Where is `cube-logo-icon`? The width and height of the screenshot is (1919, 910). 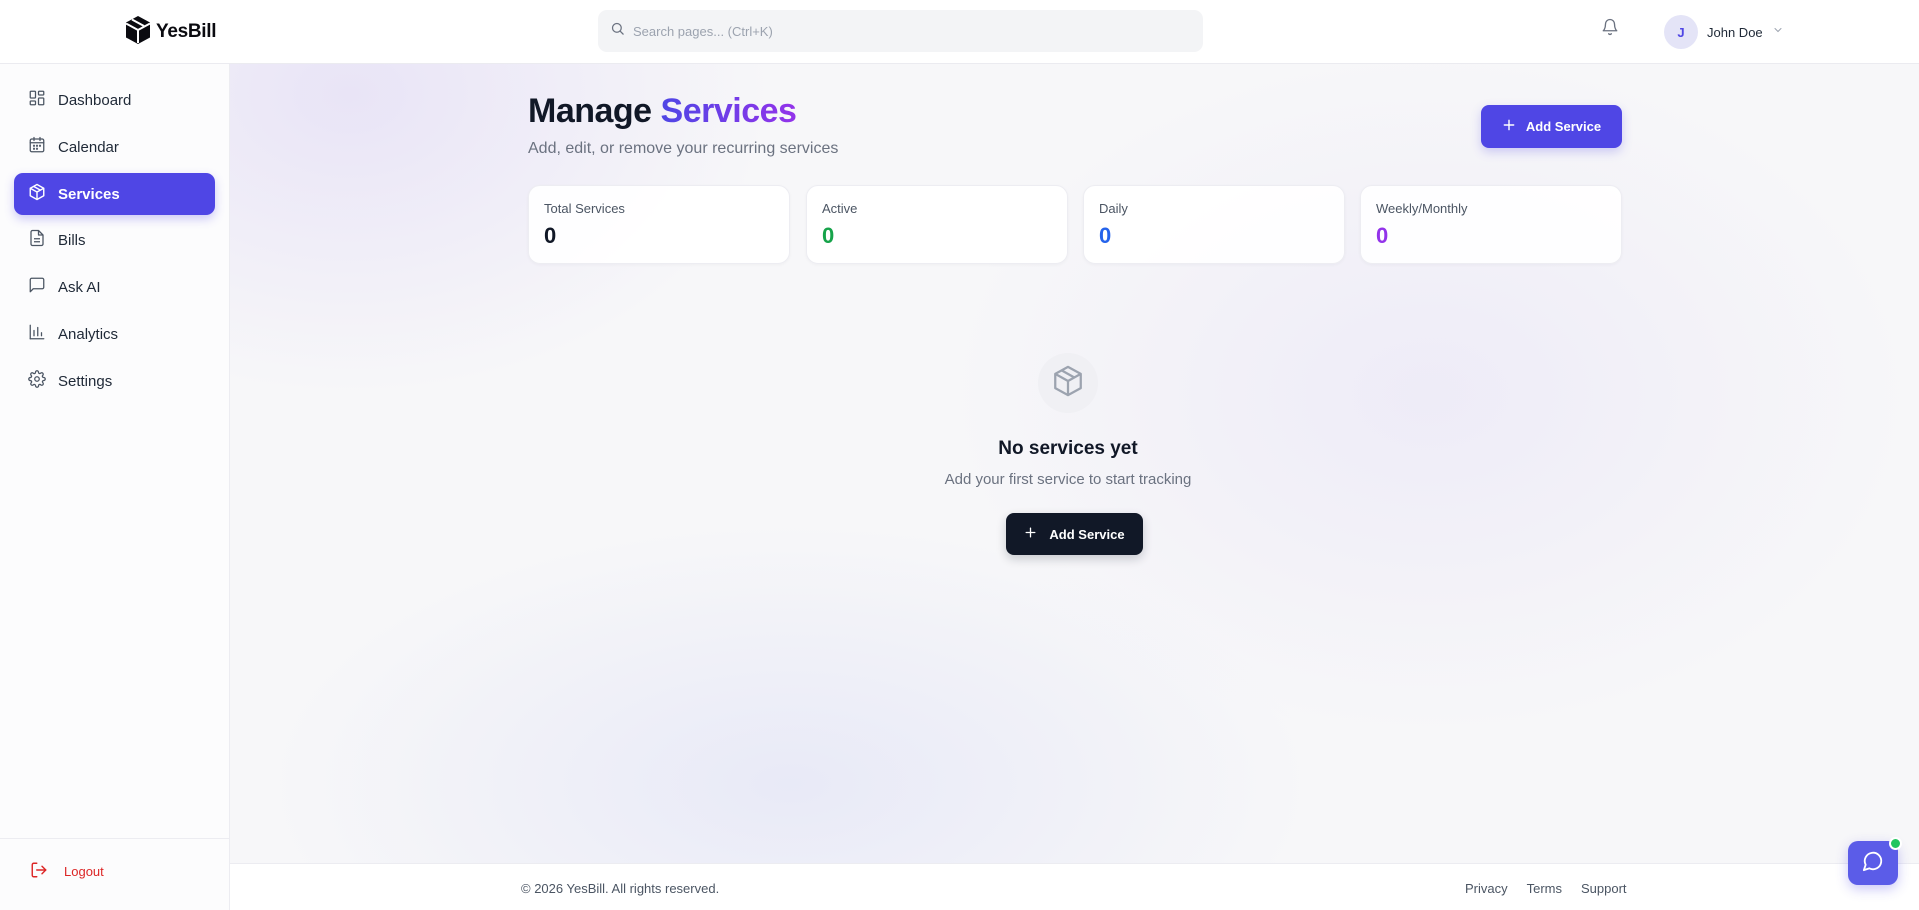
cube-logo-icon is located at coordinates (138, 32).